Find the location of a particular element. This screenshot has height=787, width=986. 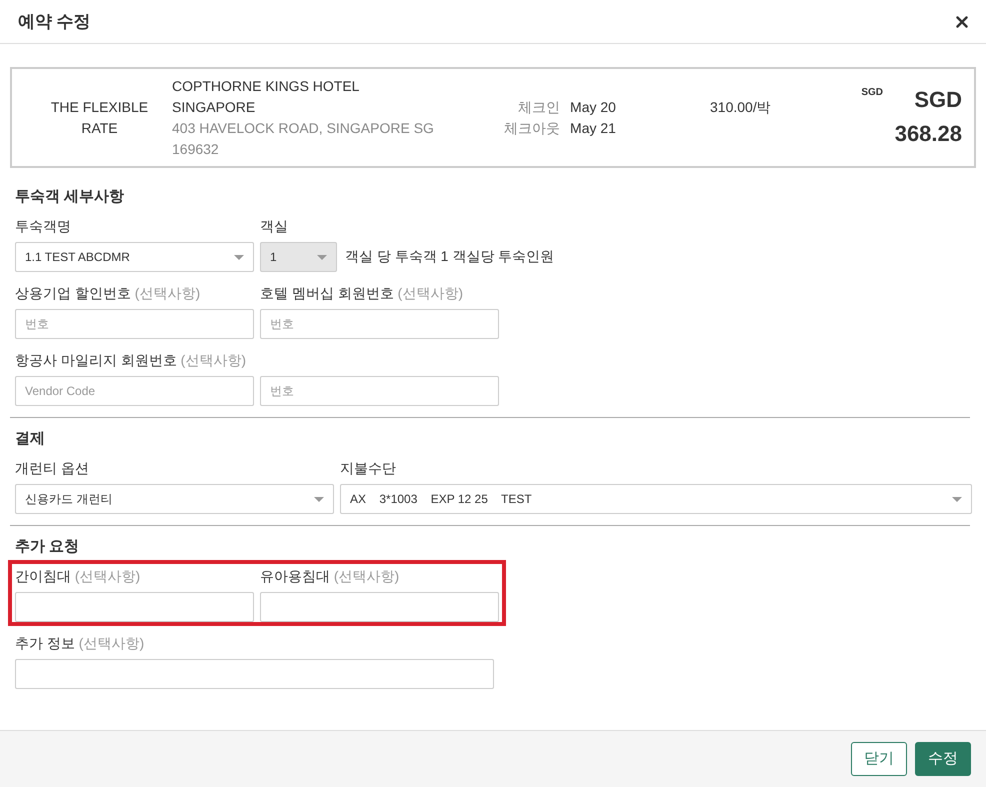

date-label: 체크아웃 is located at coordinates (531, 128).